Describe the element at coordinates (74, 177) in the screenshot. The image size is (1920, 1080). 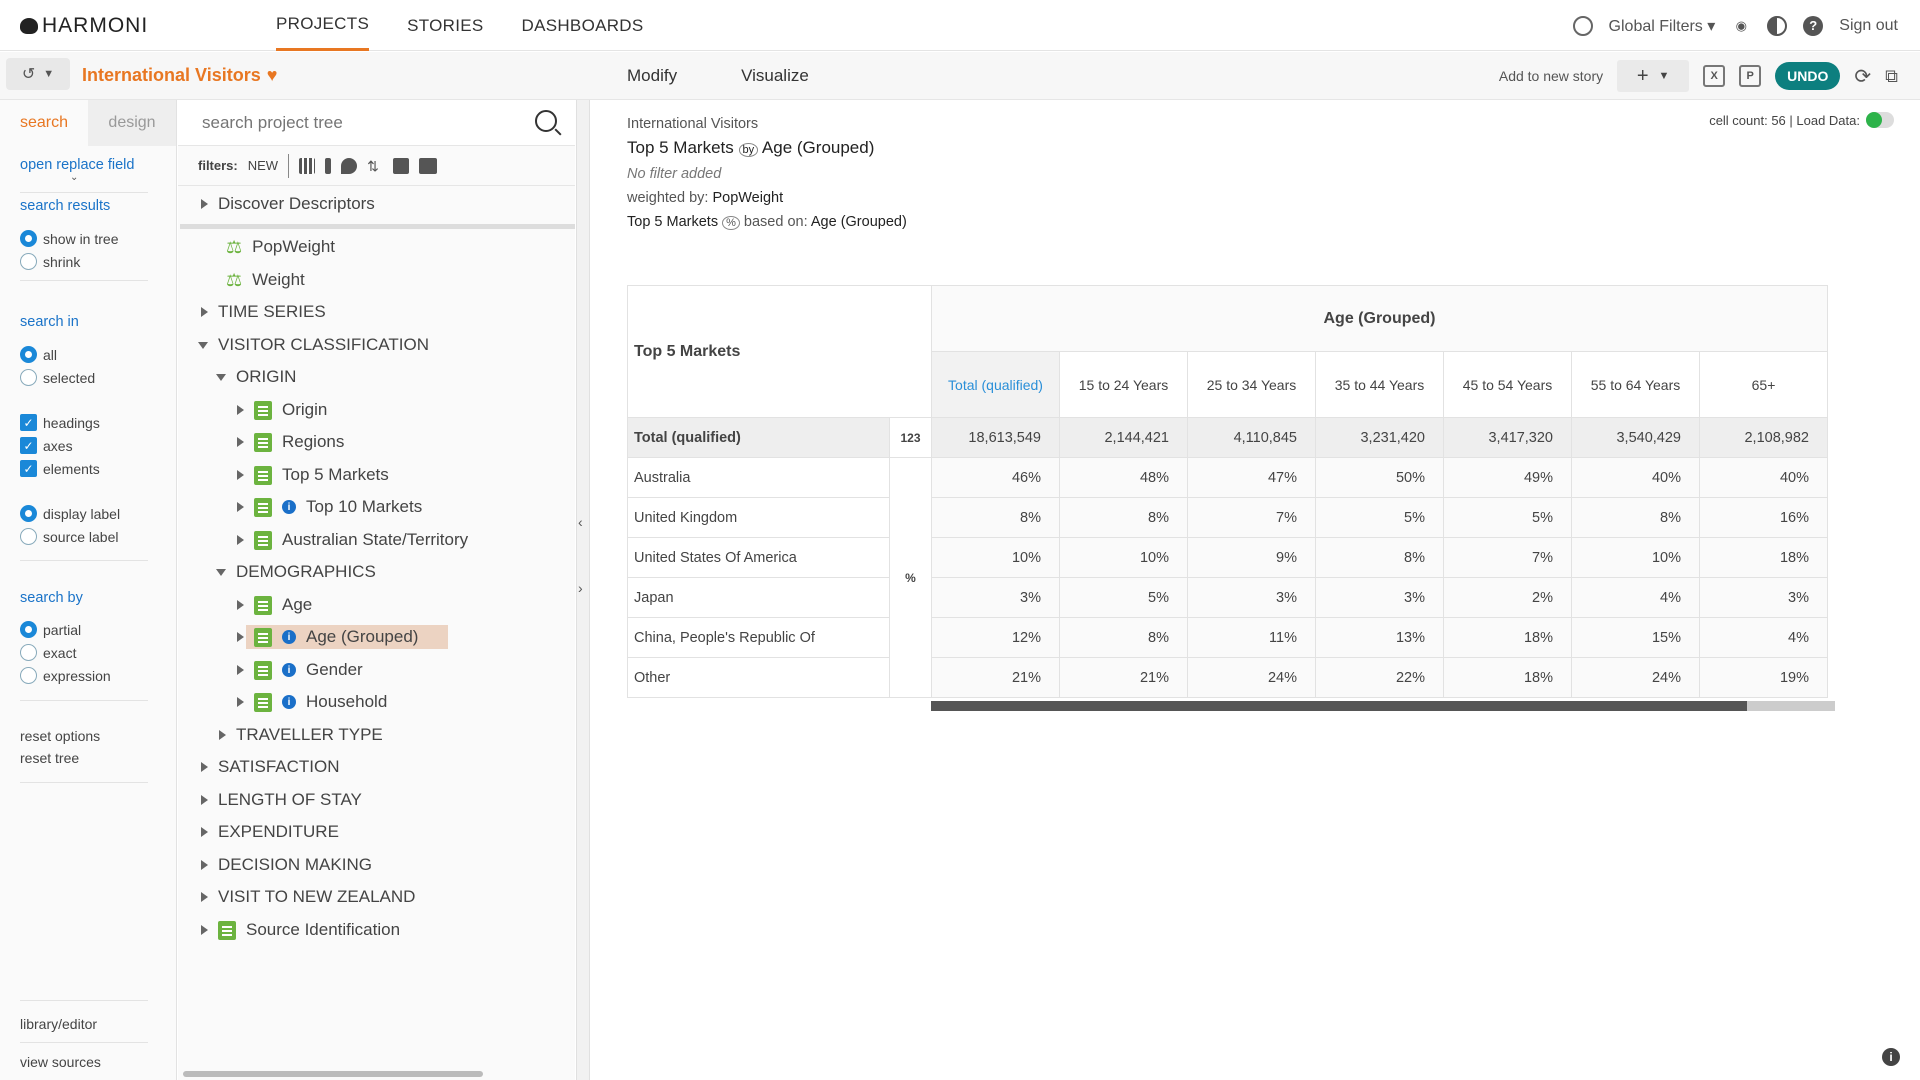
I see `chevron-down-icon: ⌄` at that location.